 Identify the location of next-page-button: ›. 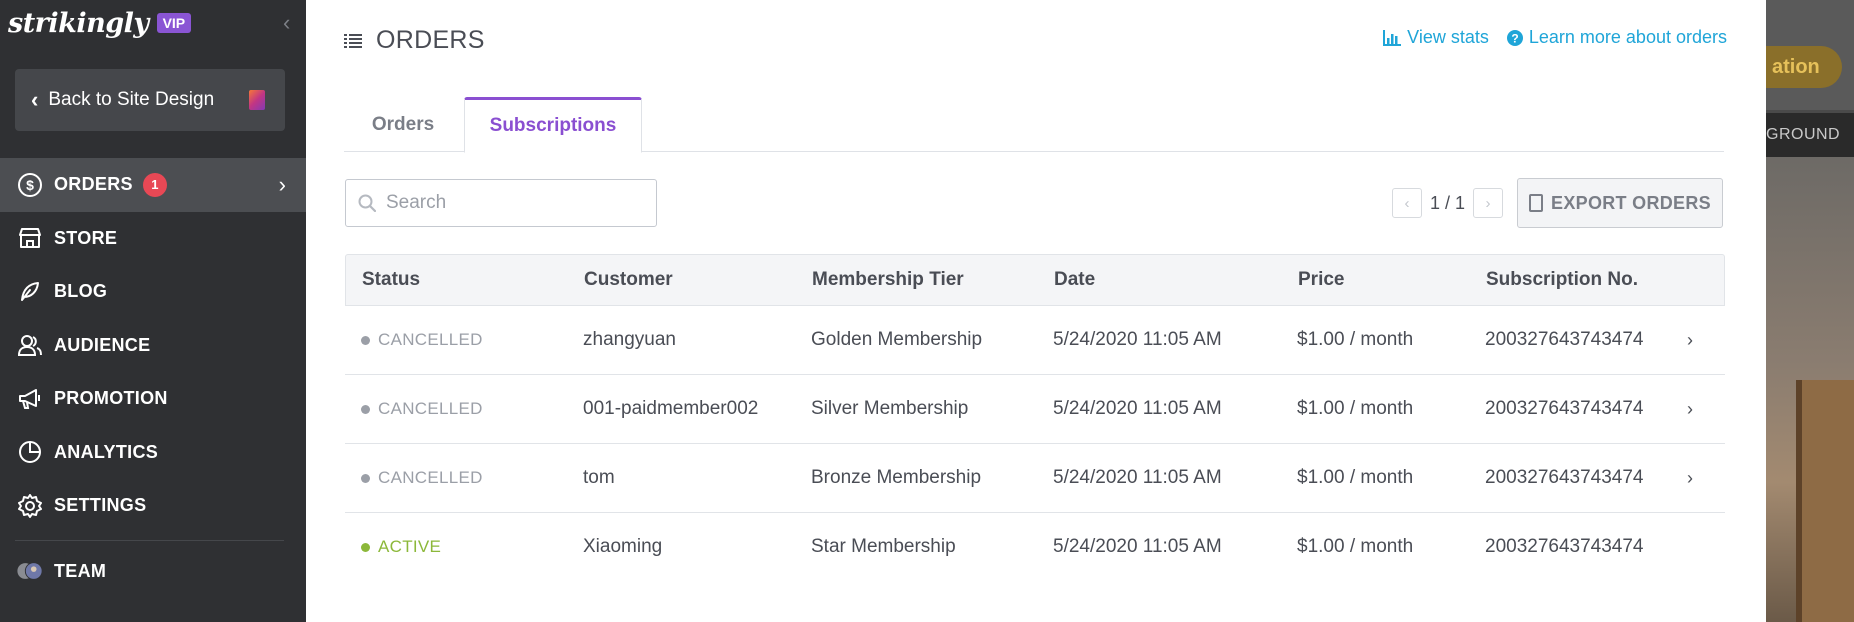
(1488, 203).